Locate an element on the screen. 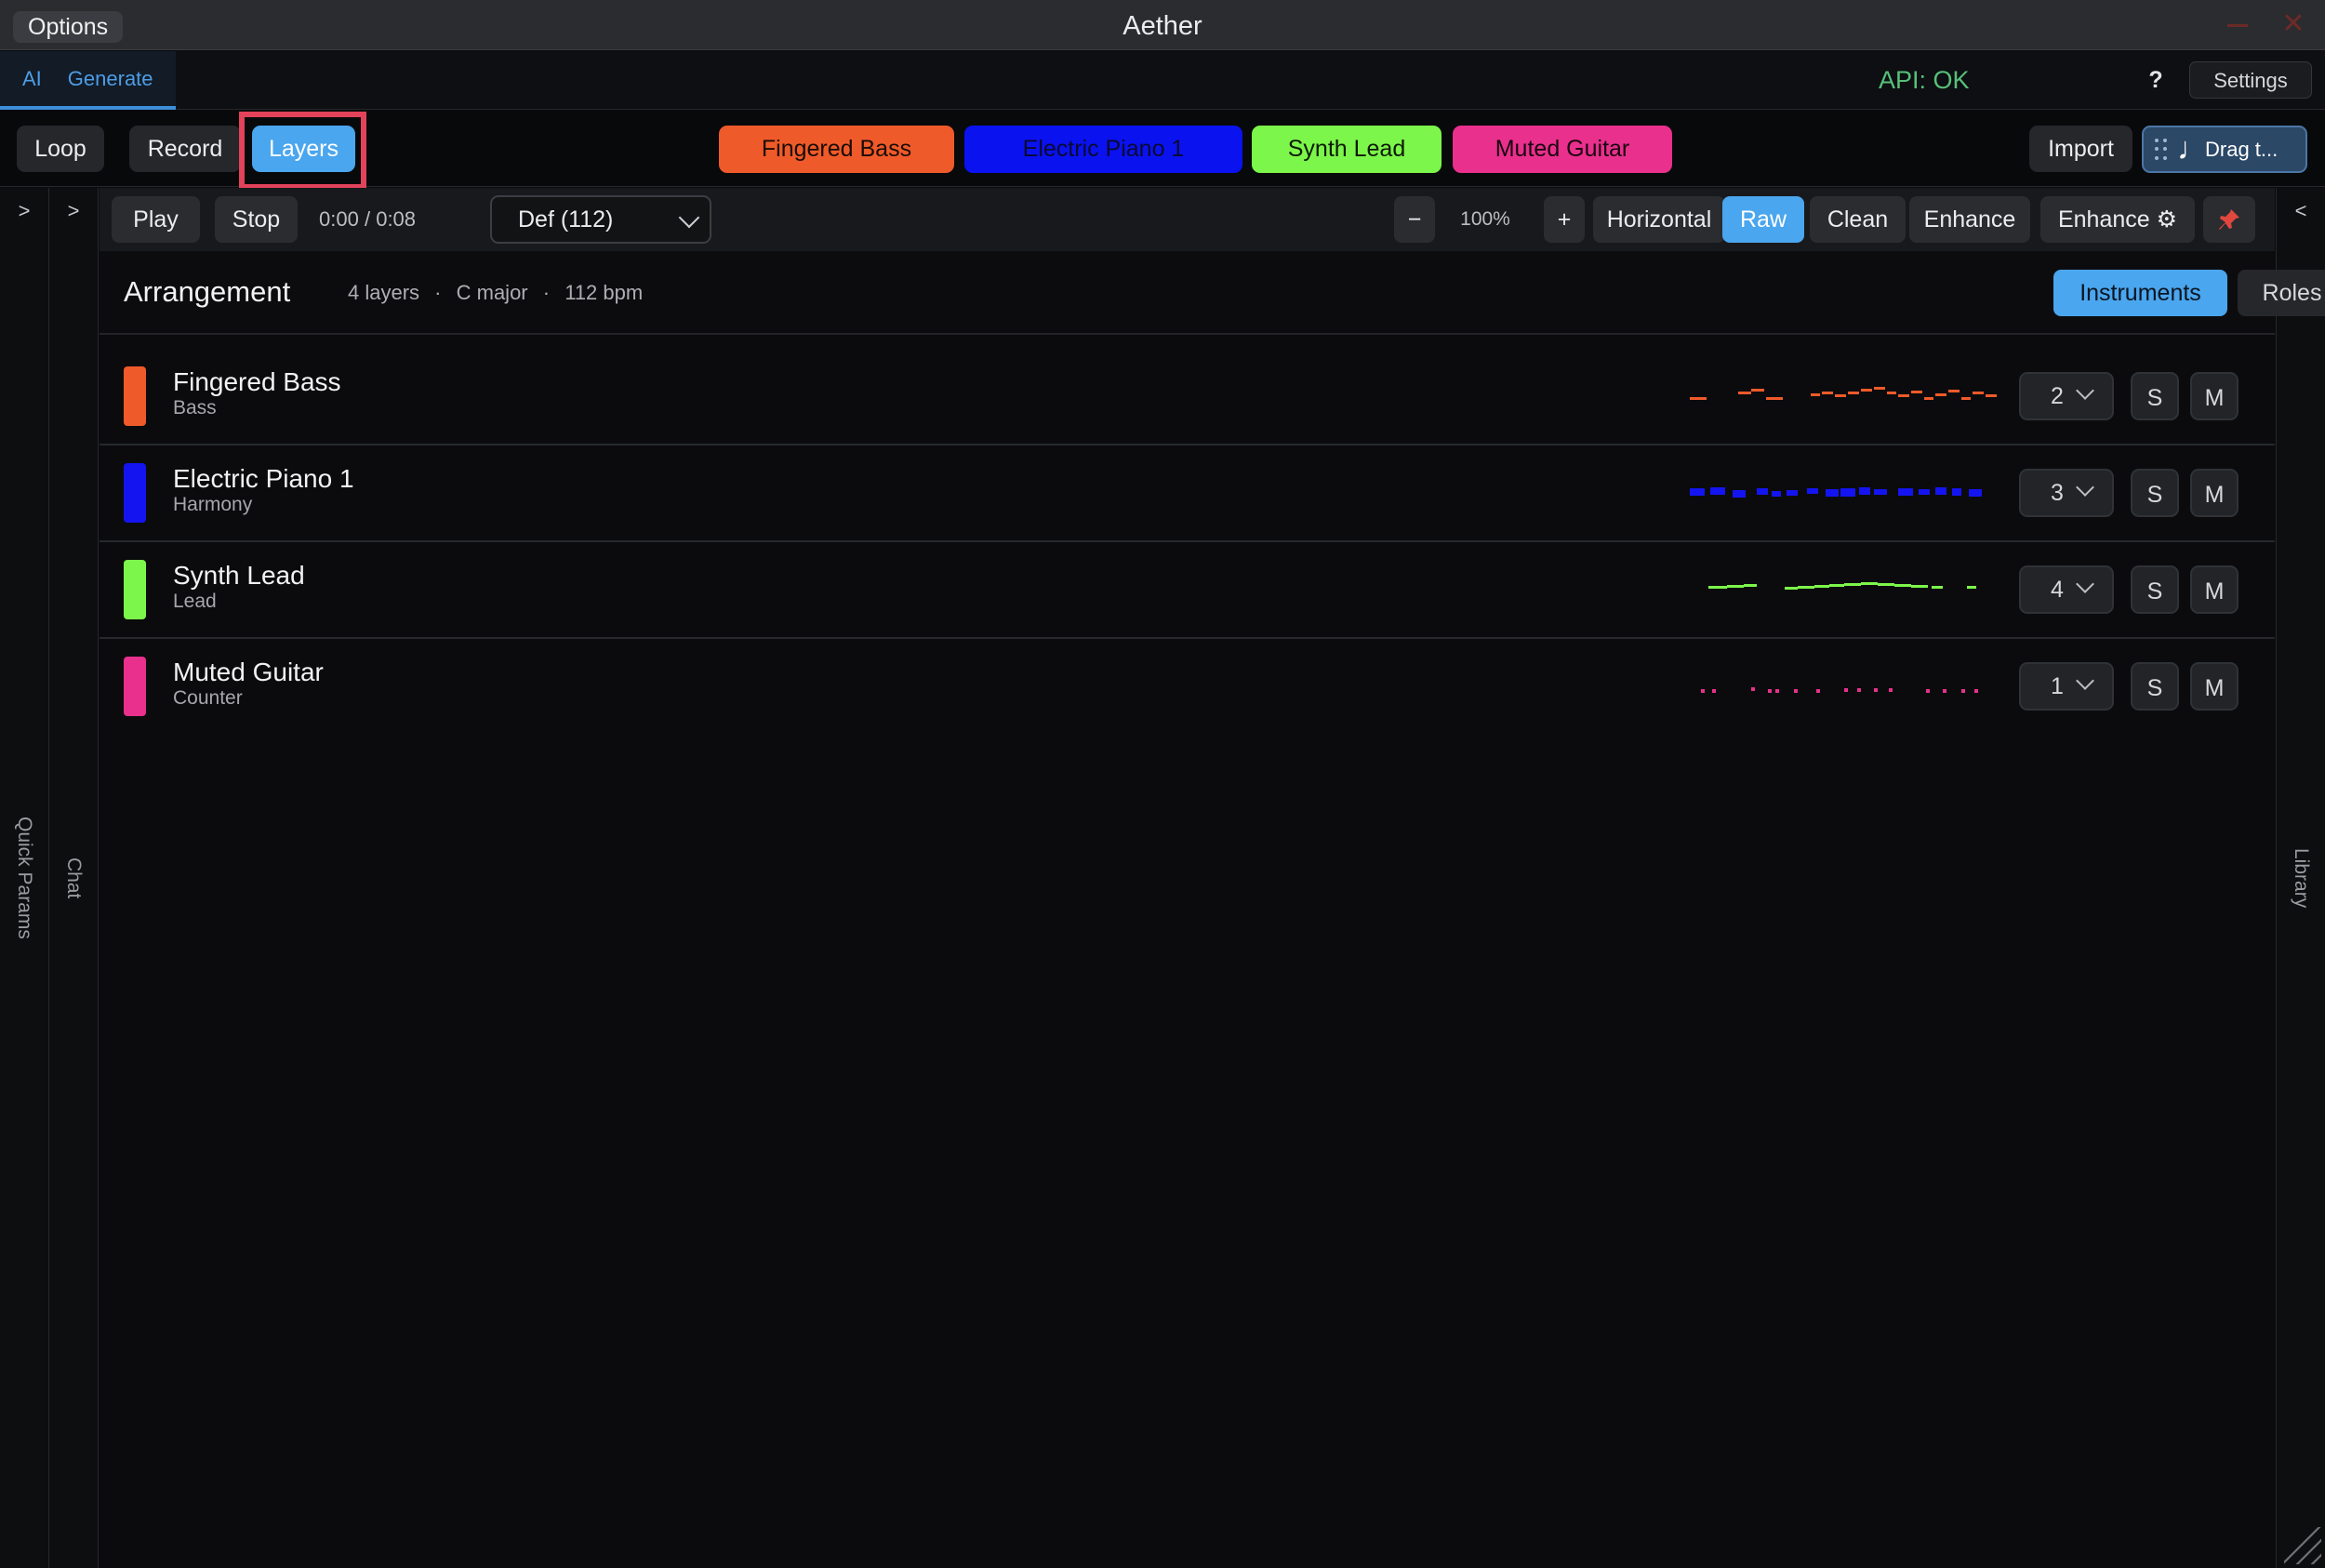 This screenshot has width=2325, height=1568. title-bar: Options Aether ✕ is located at coordinates (1162, 25).